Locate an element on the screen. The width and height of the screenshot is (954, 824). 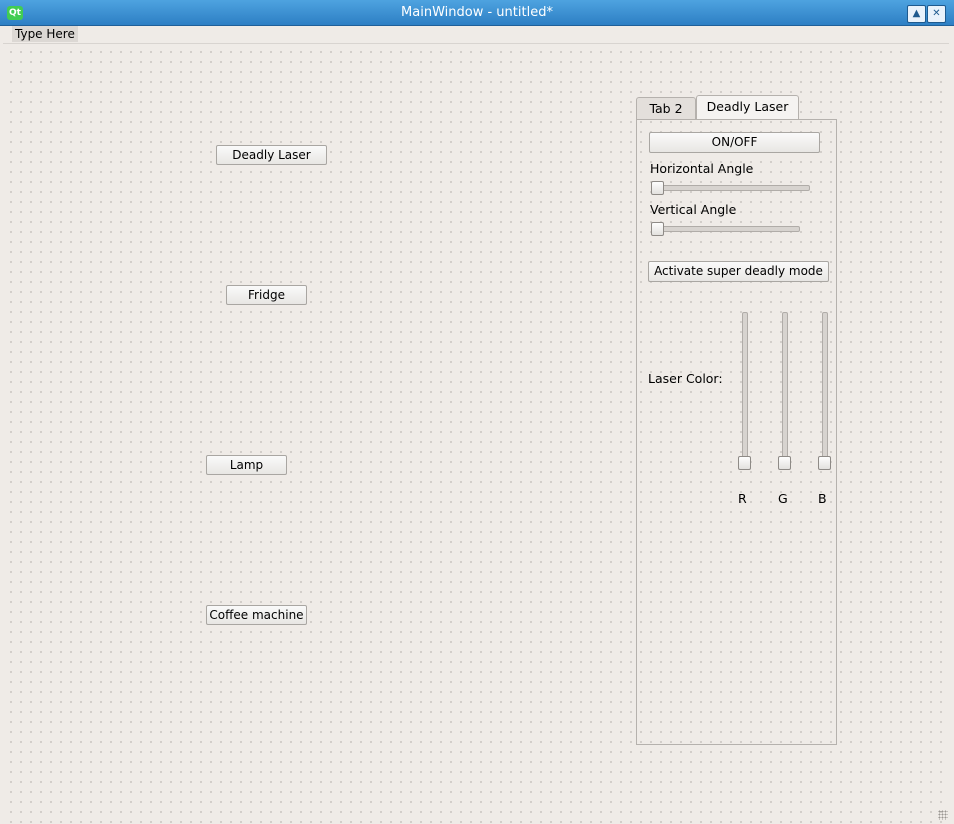
blue-slider is located at coordinates (825, 389).